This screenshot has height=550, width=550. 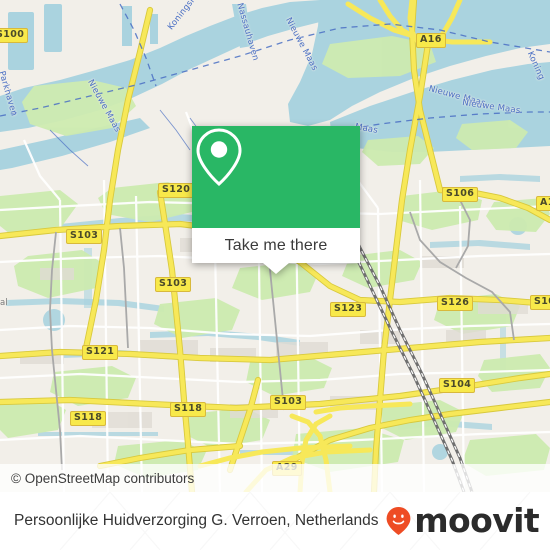 I want to click on take-me-there-label: Take me there, so click(x=276, y=246).